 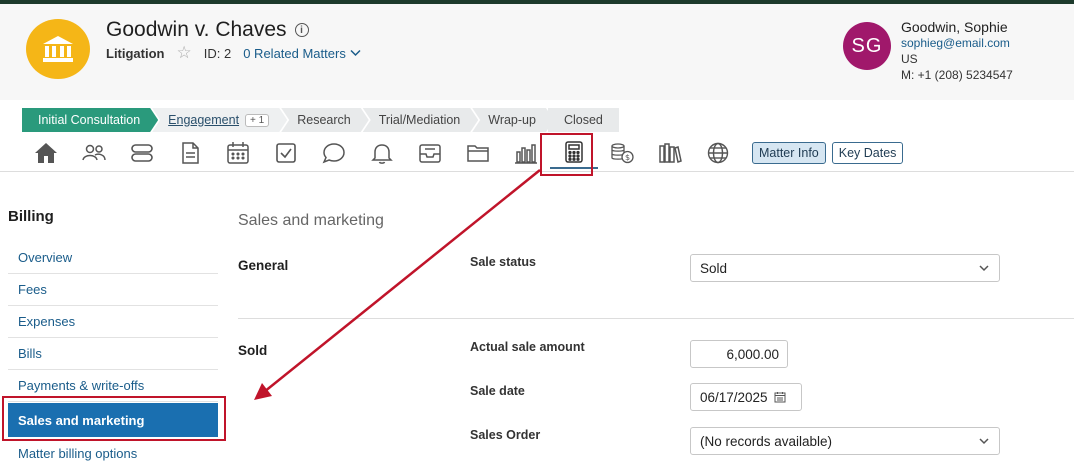 I want to click on related-matters-dropdown: 0 Related Matters, so click(x=302, y=53).